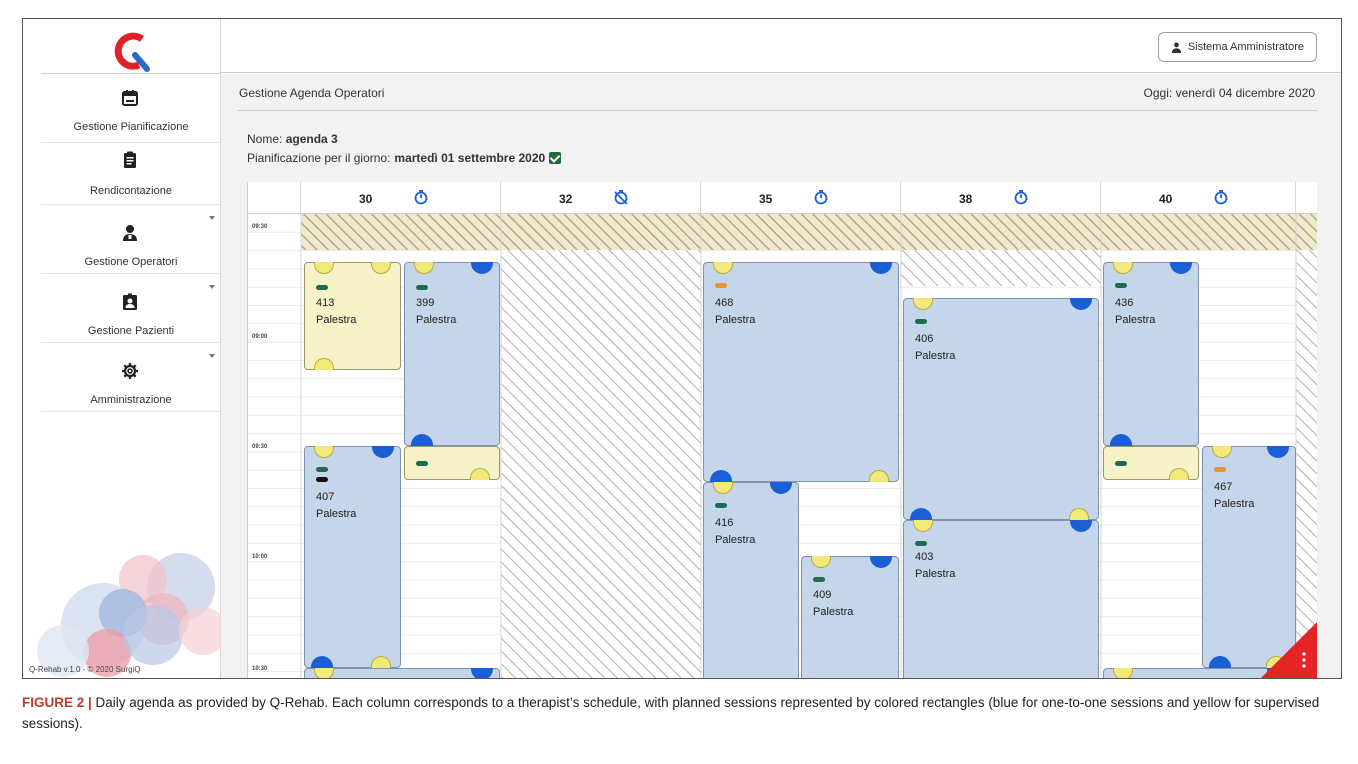  What do you see at coordinates (1198, 198) in the screenshot?
I see `column-header-40: 40` at bounding box center [1198, 198].